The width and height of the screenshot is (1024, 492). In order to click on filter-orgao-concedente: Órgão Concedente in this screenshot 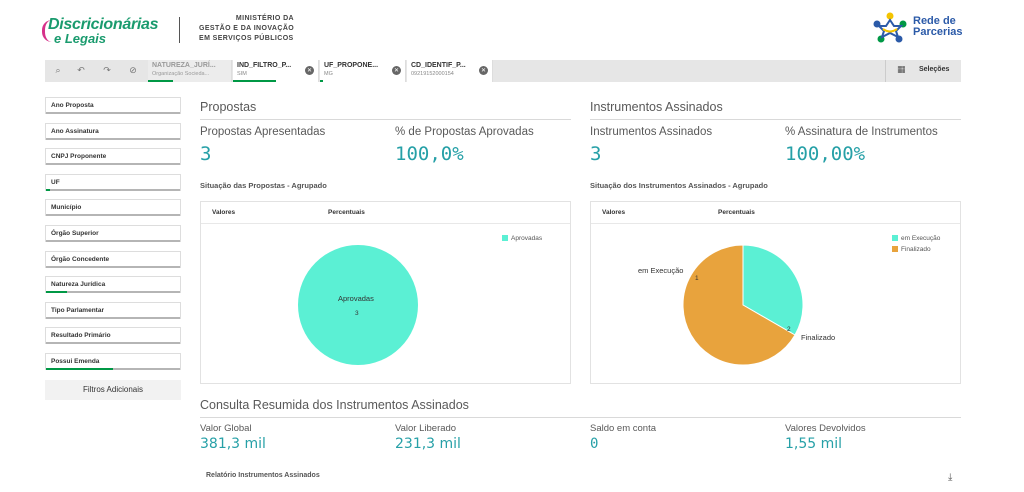, I will do `click(113, 259)`.